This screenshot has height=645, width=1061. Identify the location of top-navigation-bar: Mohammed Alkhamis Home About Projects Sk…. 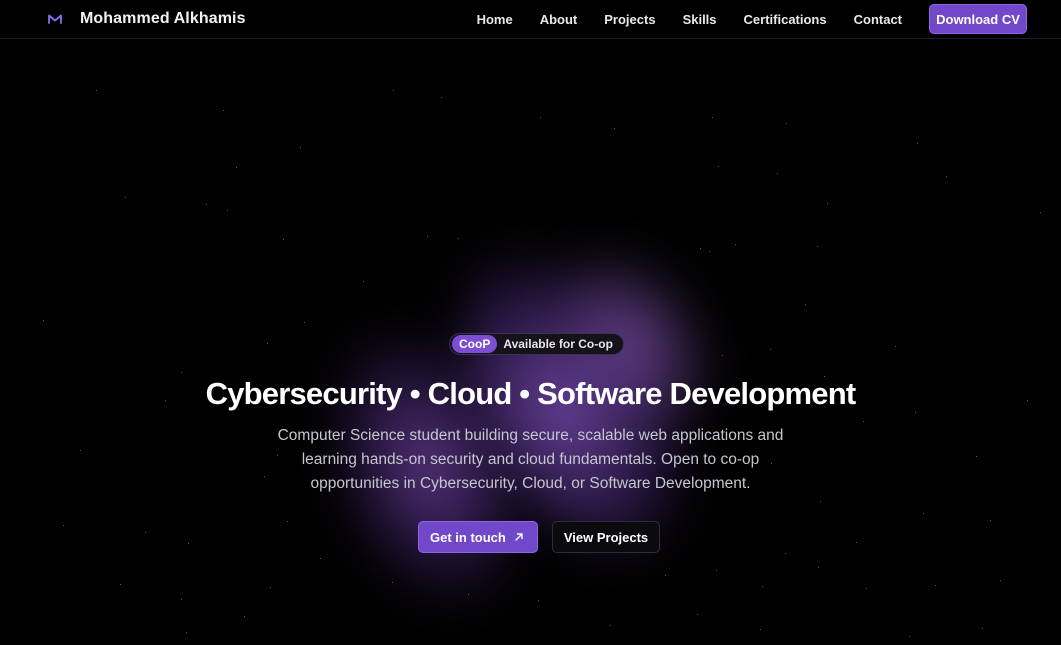
(530, 19).